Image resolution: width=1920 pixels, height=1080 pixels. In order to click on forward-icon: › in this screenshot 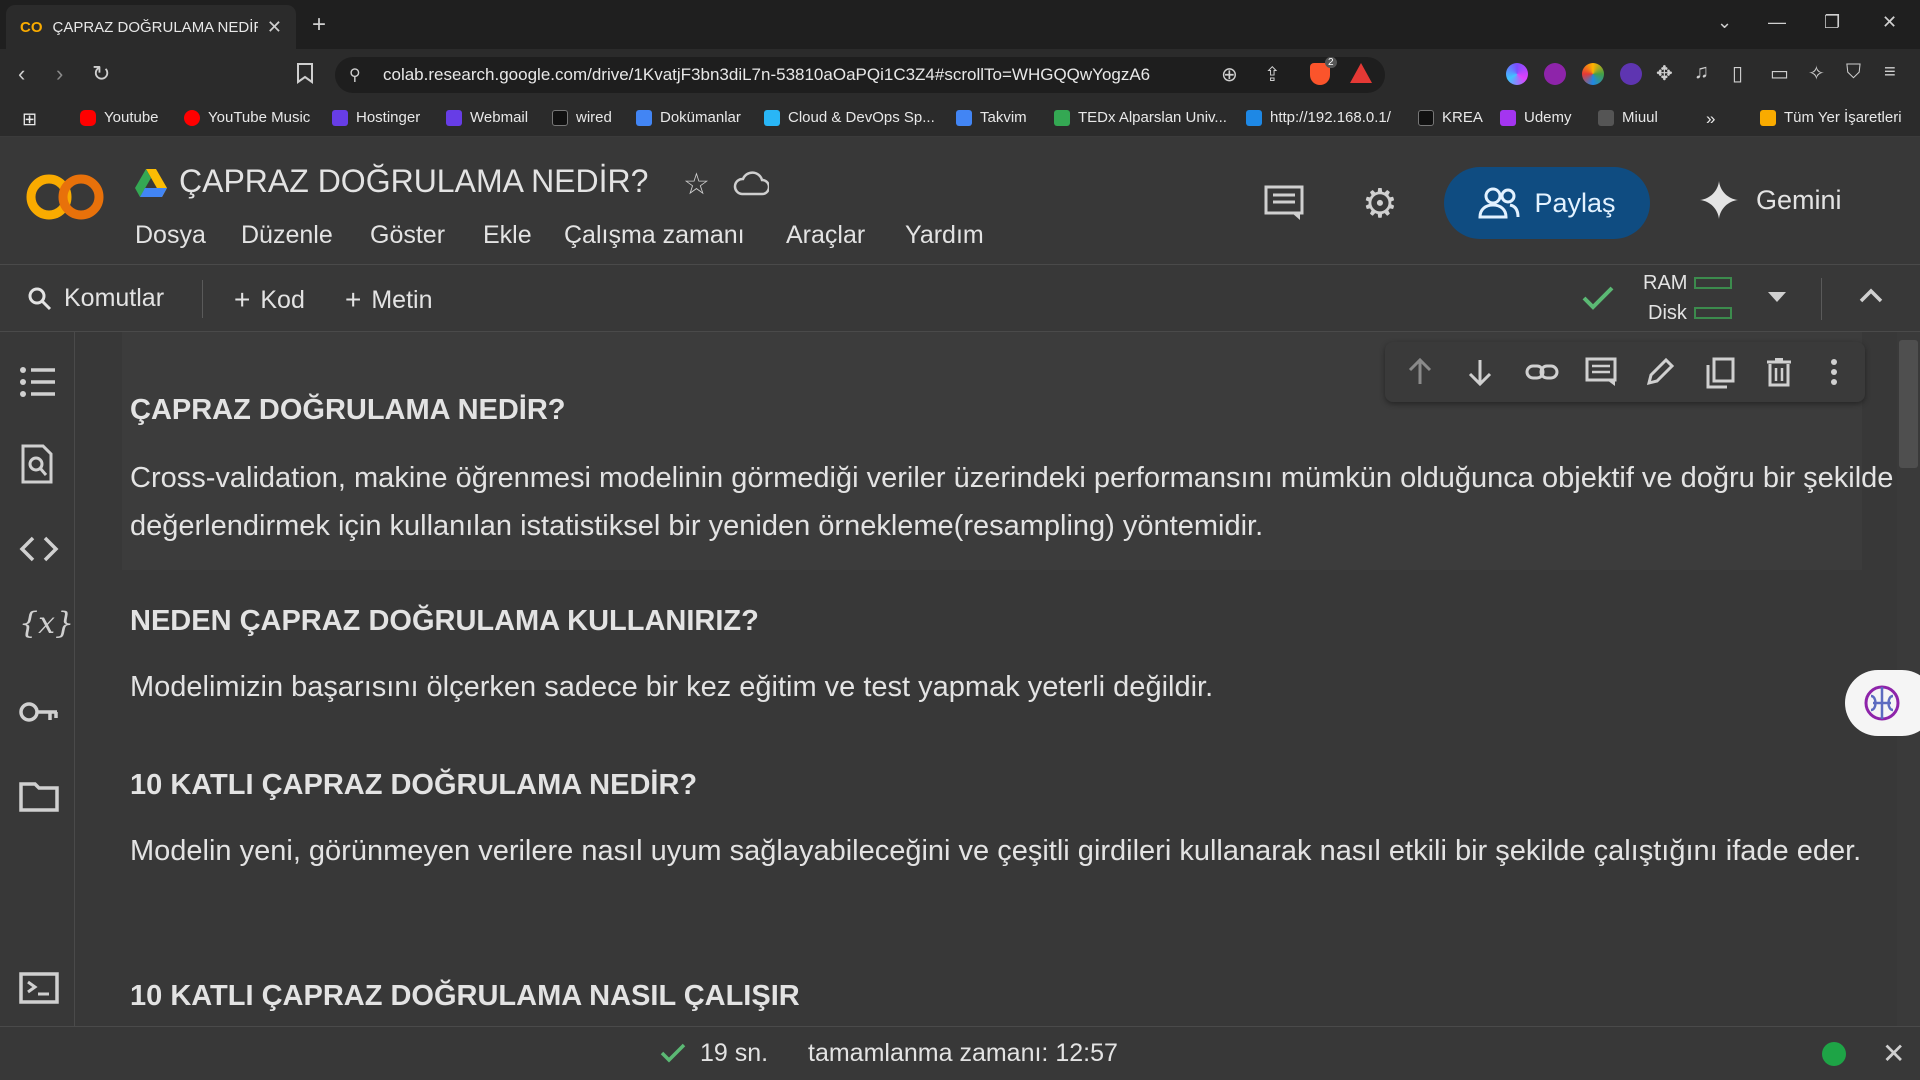, I will do `click(59, 74)`.